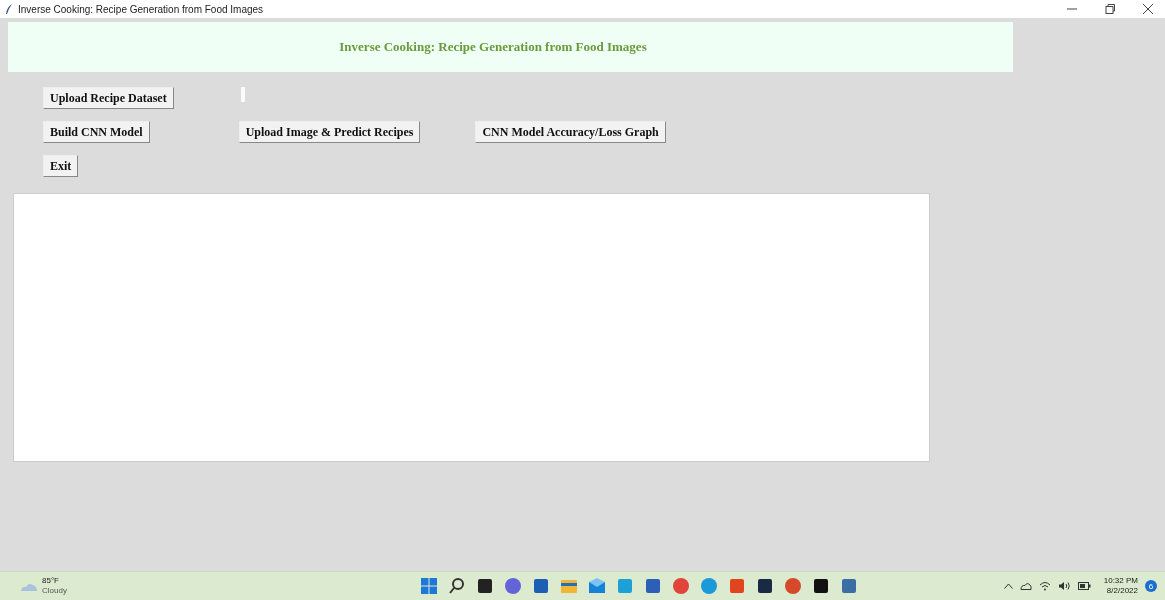 The height and width of the screenshot is (600, 1165). Describe the element at coordinates (96, 132) in the screenshot. I see `action-button: Build CNN Model` at that location.